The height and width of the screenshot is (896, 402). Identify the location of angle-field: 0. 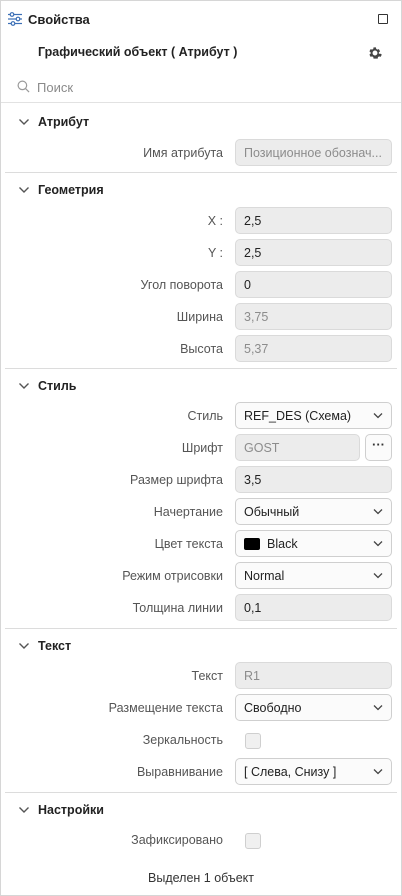
(313, 284).